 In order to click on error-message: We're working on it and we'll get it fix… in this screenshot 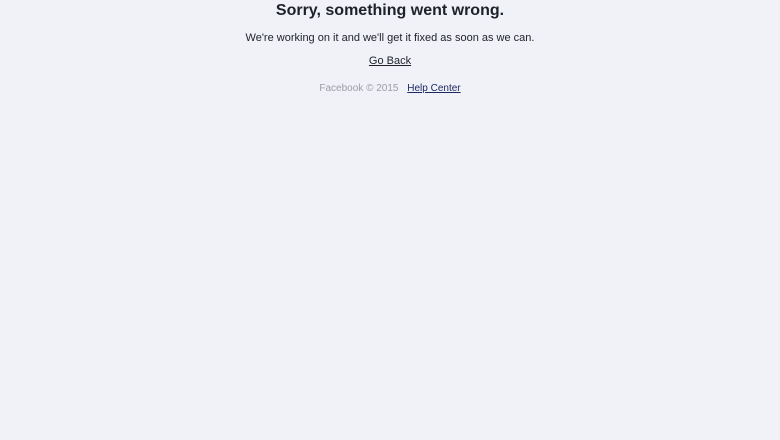, I will do `click(390, 38)`.